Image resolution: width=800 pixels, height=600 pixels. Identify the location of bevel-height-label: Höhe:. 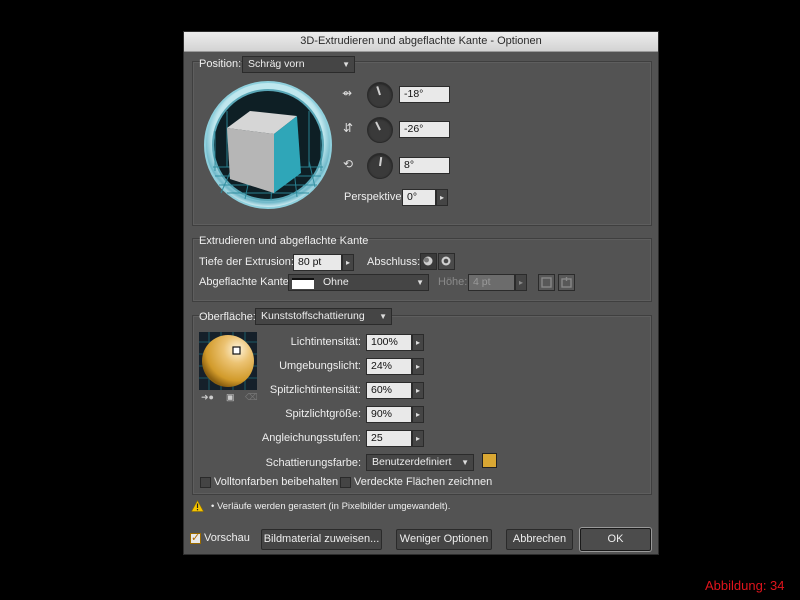
(453, 282).